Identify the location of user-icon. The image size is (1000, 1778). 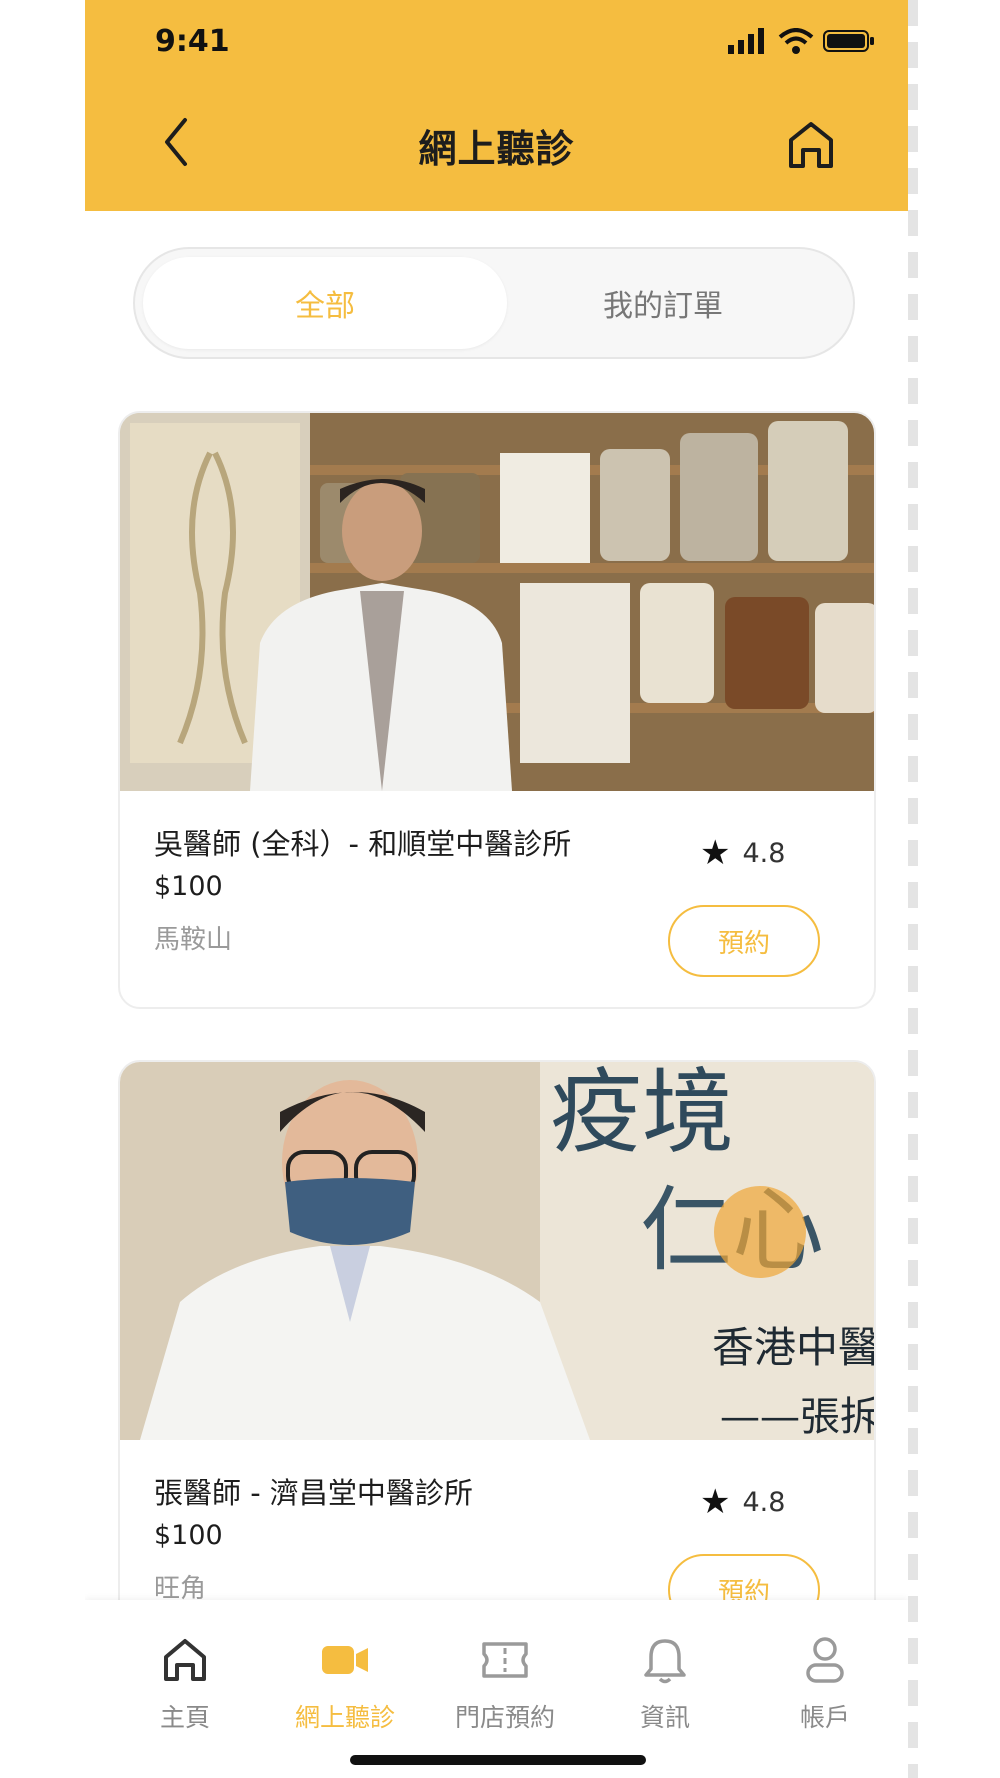
(825, 1660).